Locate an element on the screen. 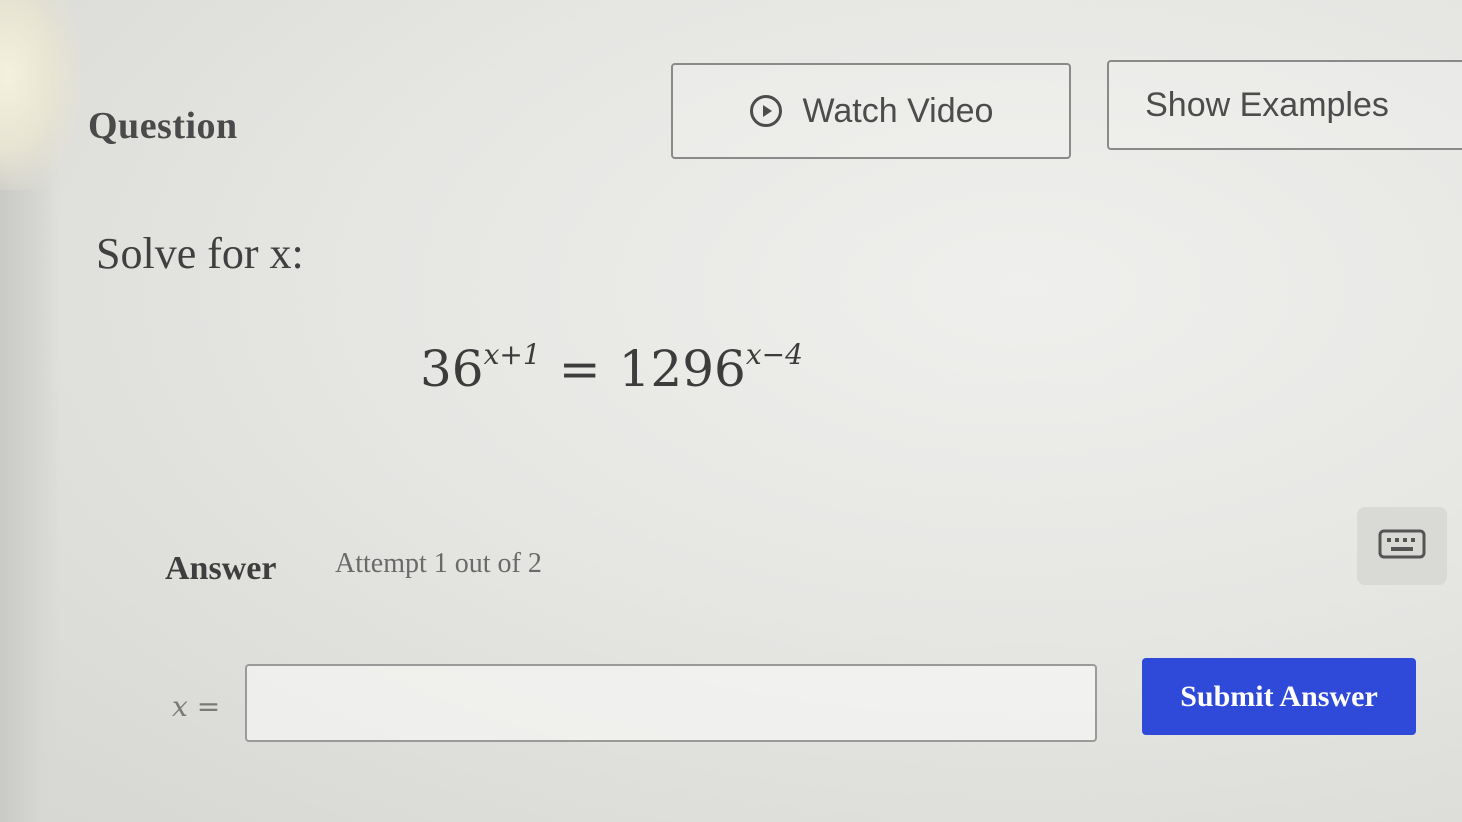 The width and height of the screenshot is (1462, 822). submit-answer-button: Submit Answer is located at coordinates (1279, 696).